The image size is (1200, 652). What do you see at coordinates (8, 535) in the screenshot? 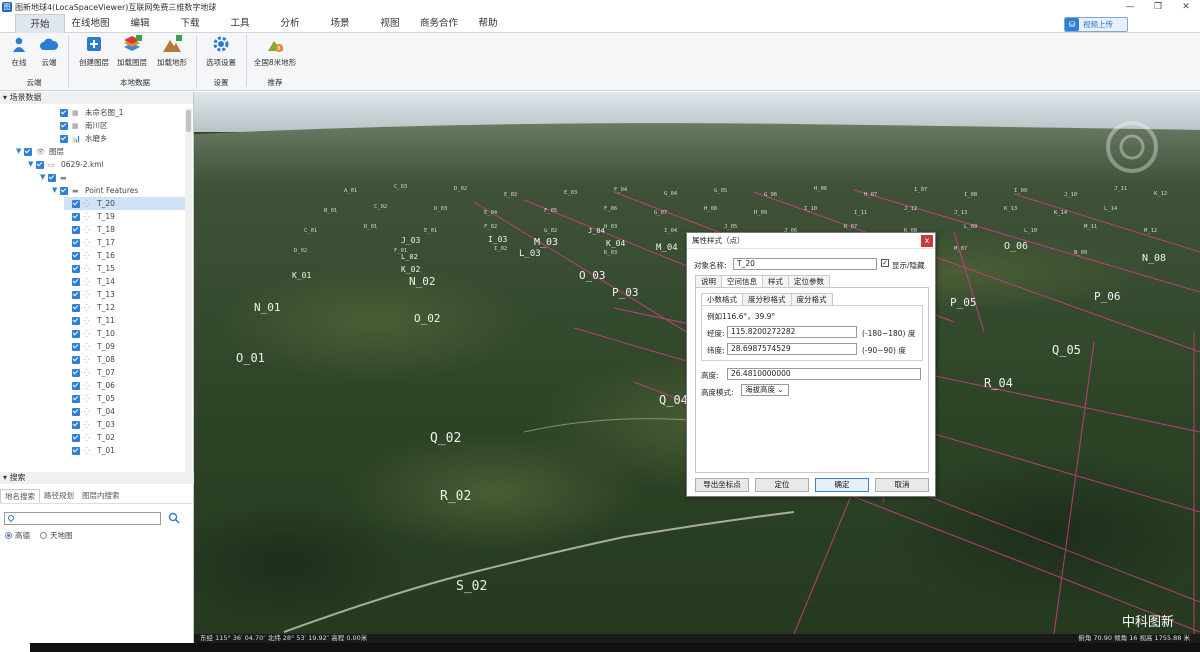
I see `radio-gaode` at bounding box center [8, 535].